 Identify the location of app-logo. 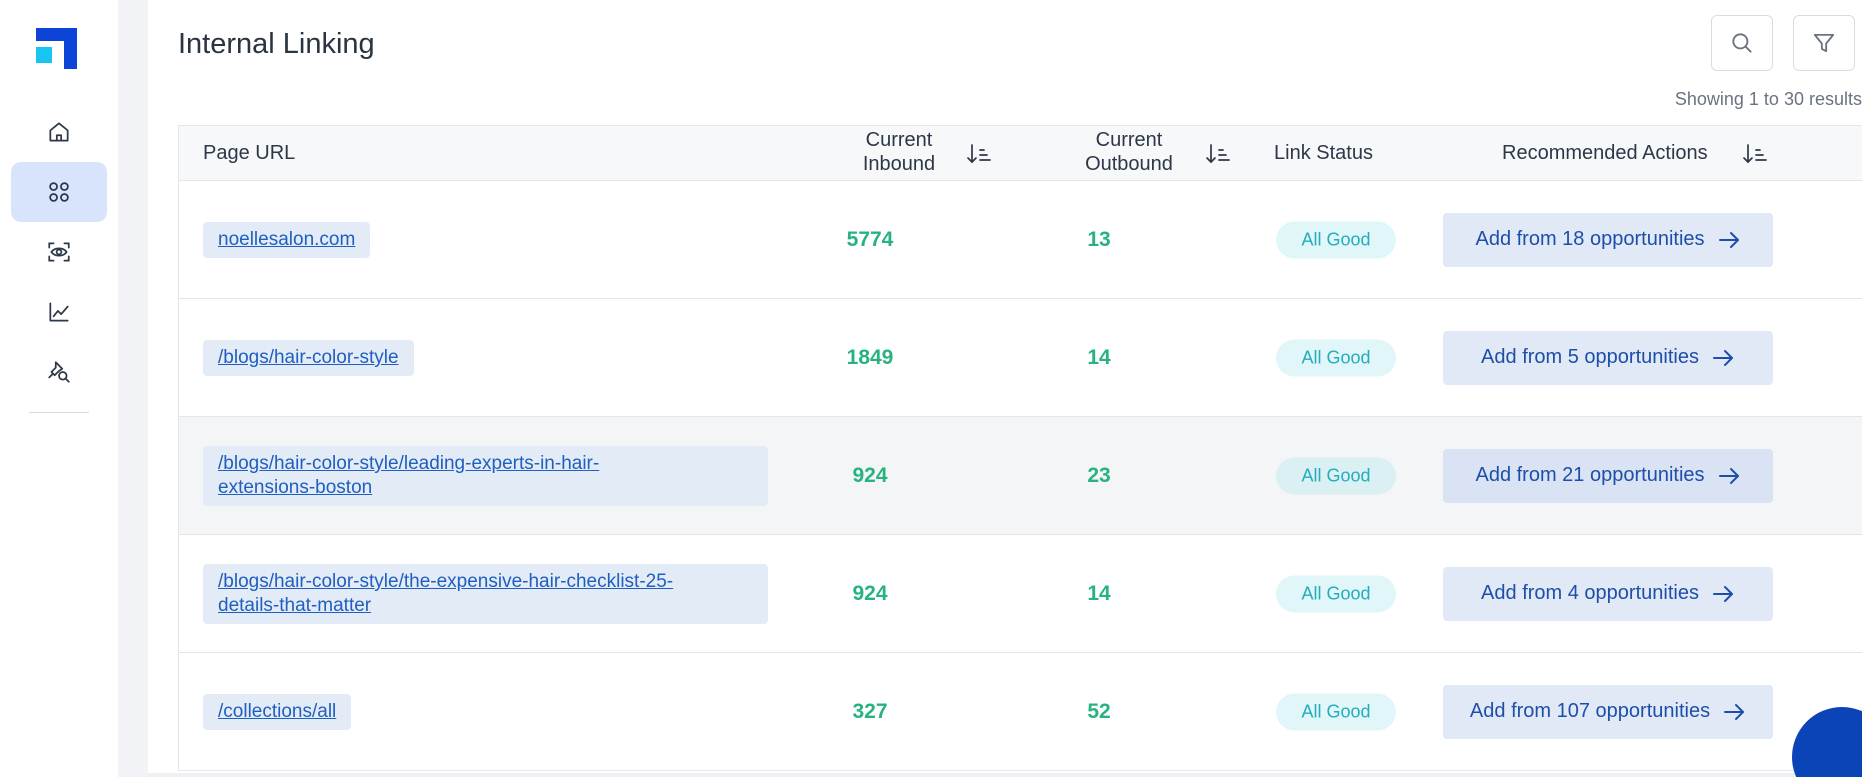
(56, 48).